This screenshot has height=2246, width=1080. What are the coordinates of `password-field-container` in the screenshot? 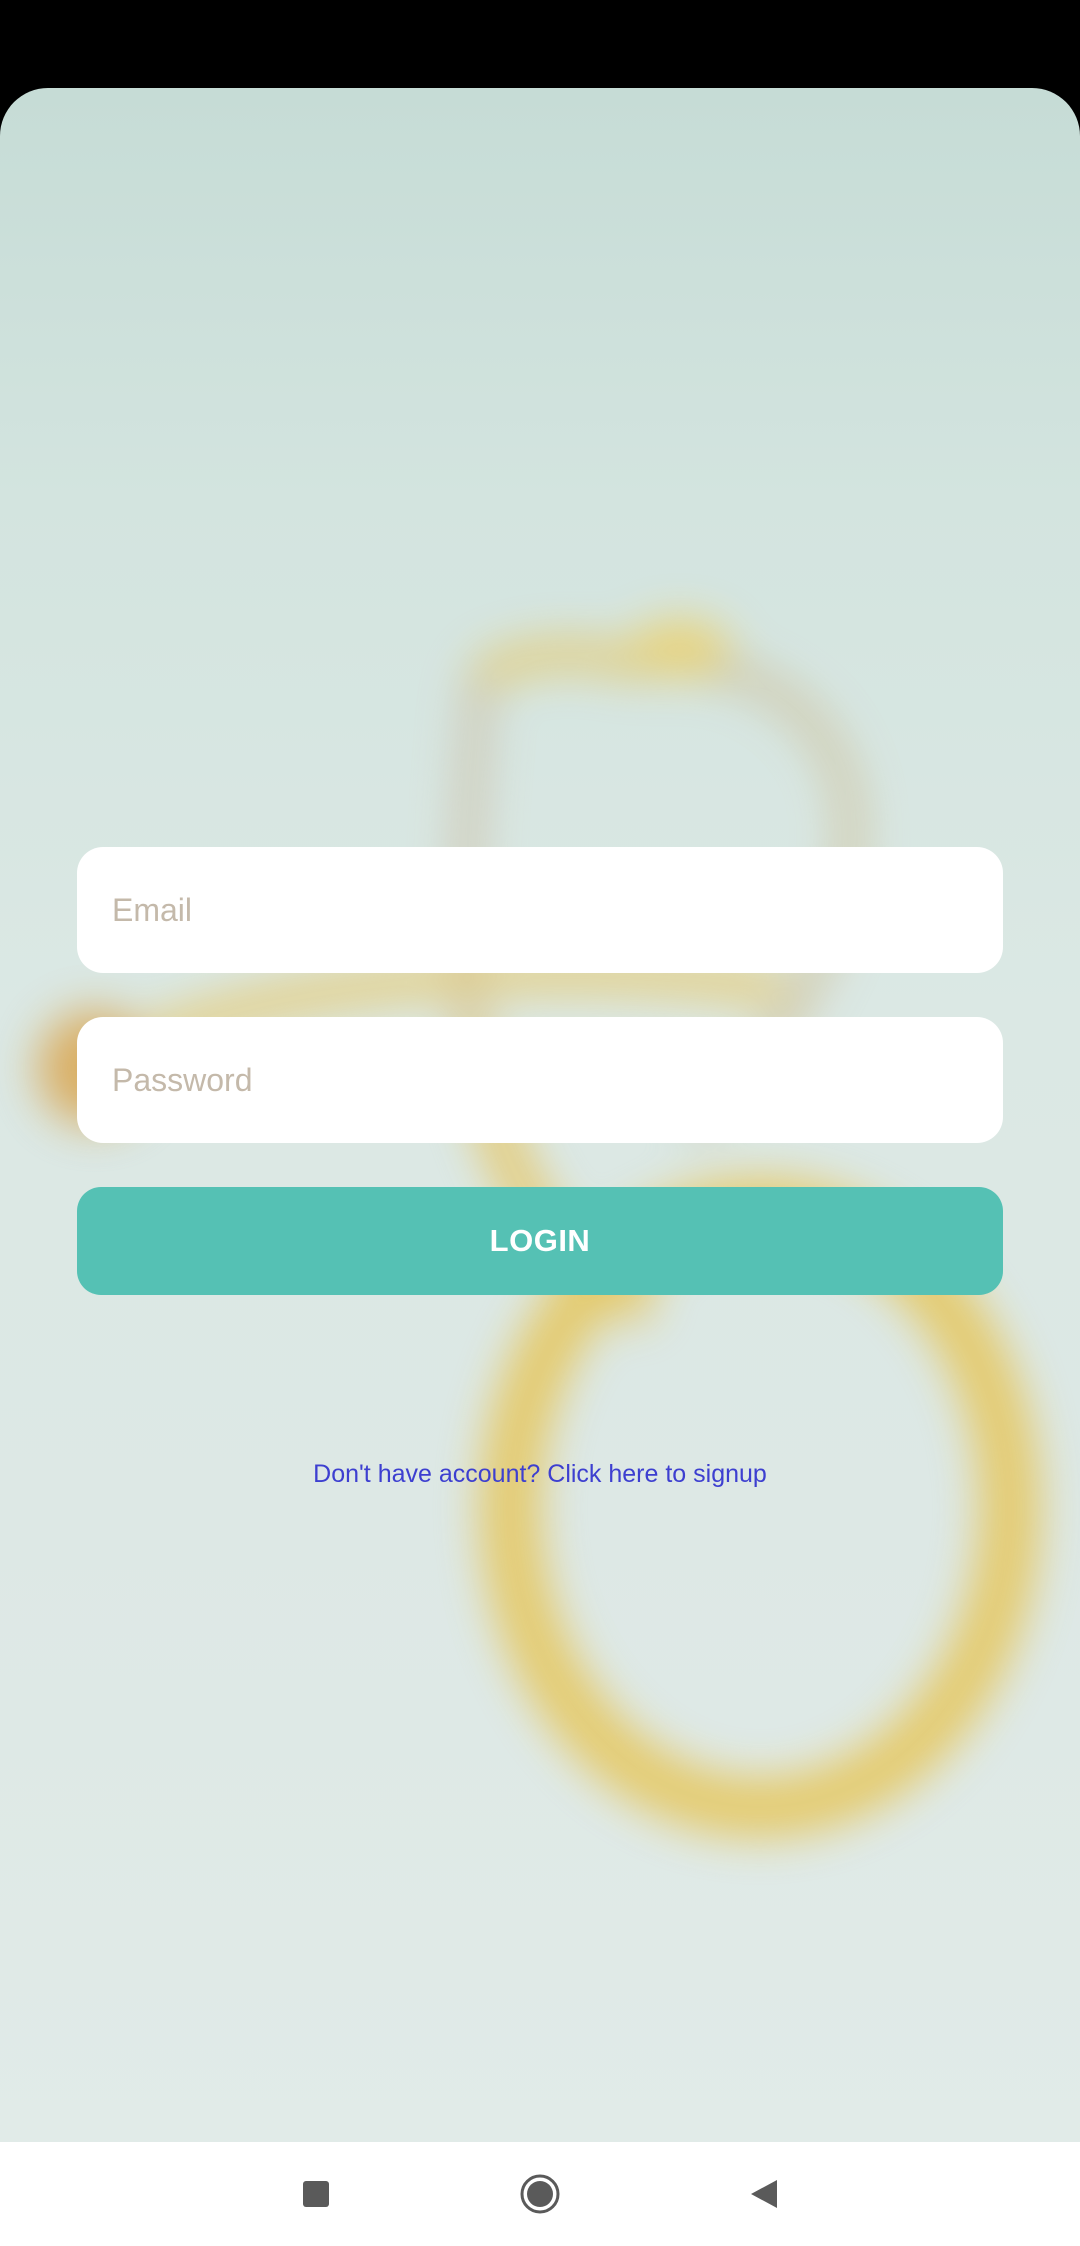 It's located at (540, 1080).